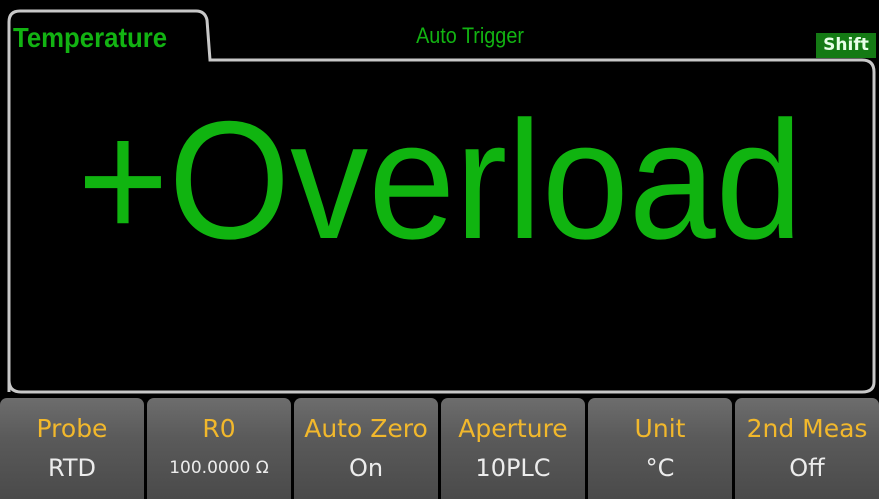  Describe the element at coordinates (72, 448) in the screenshot. I see `softkey-probe: Probe RTD` at that location.